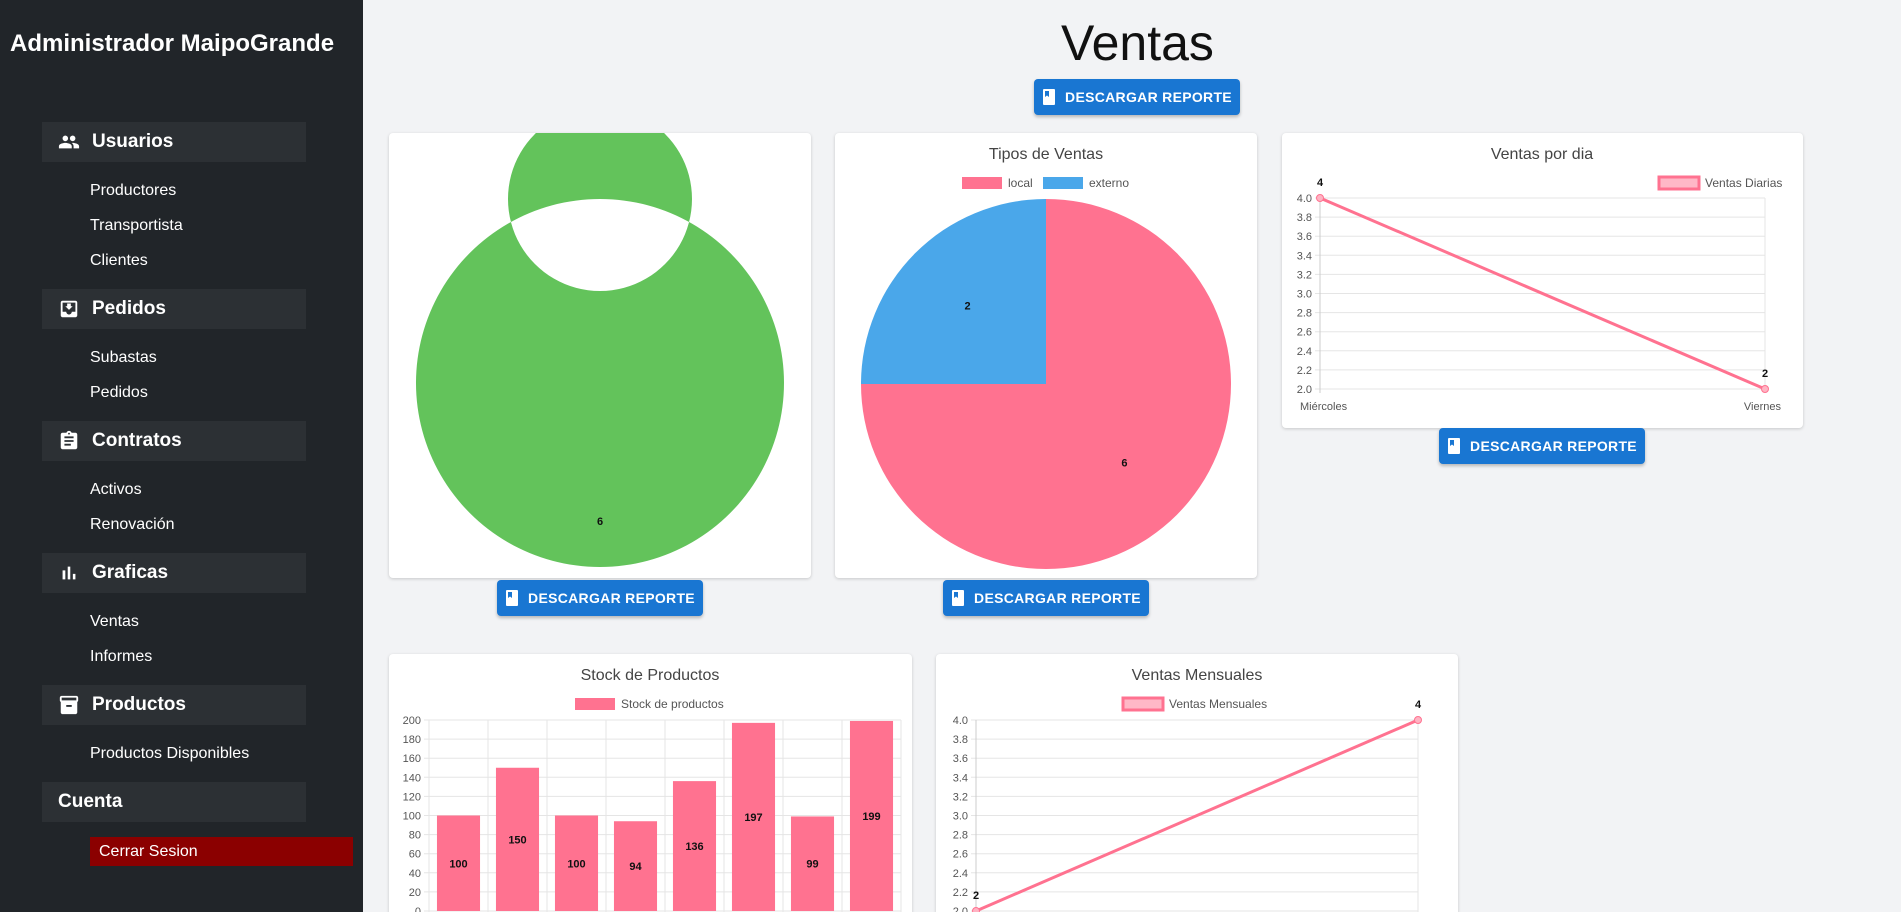  Describe the element at coordinates (174, 142) in the screenshot. I see `sidebar-section-usuarios: Usuarios` at that location.